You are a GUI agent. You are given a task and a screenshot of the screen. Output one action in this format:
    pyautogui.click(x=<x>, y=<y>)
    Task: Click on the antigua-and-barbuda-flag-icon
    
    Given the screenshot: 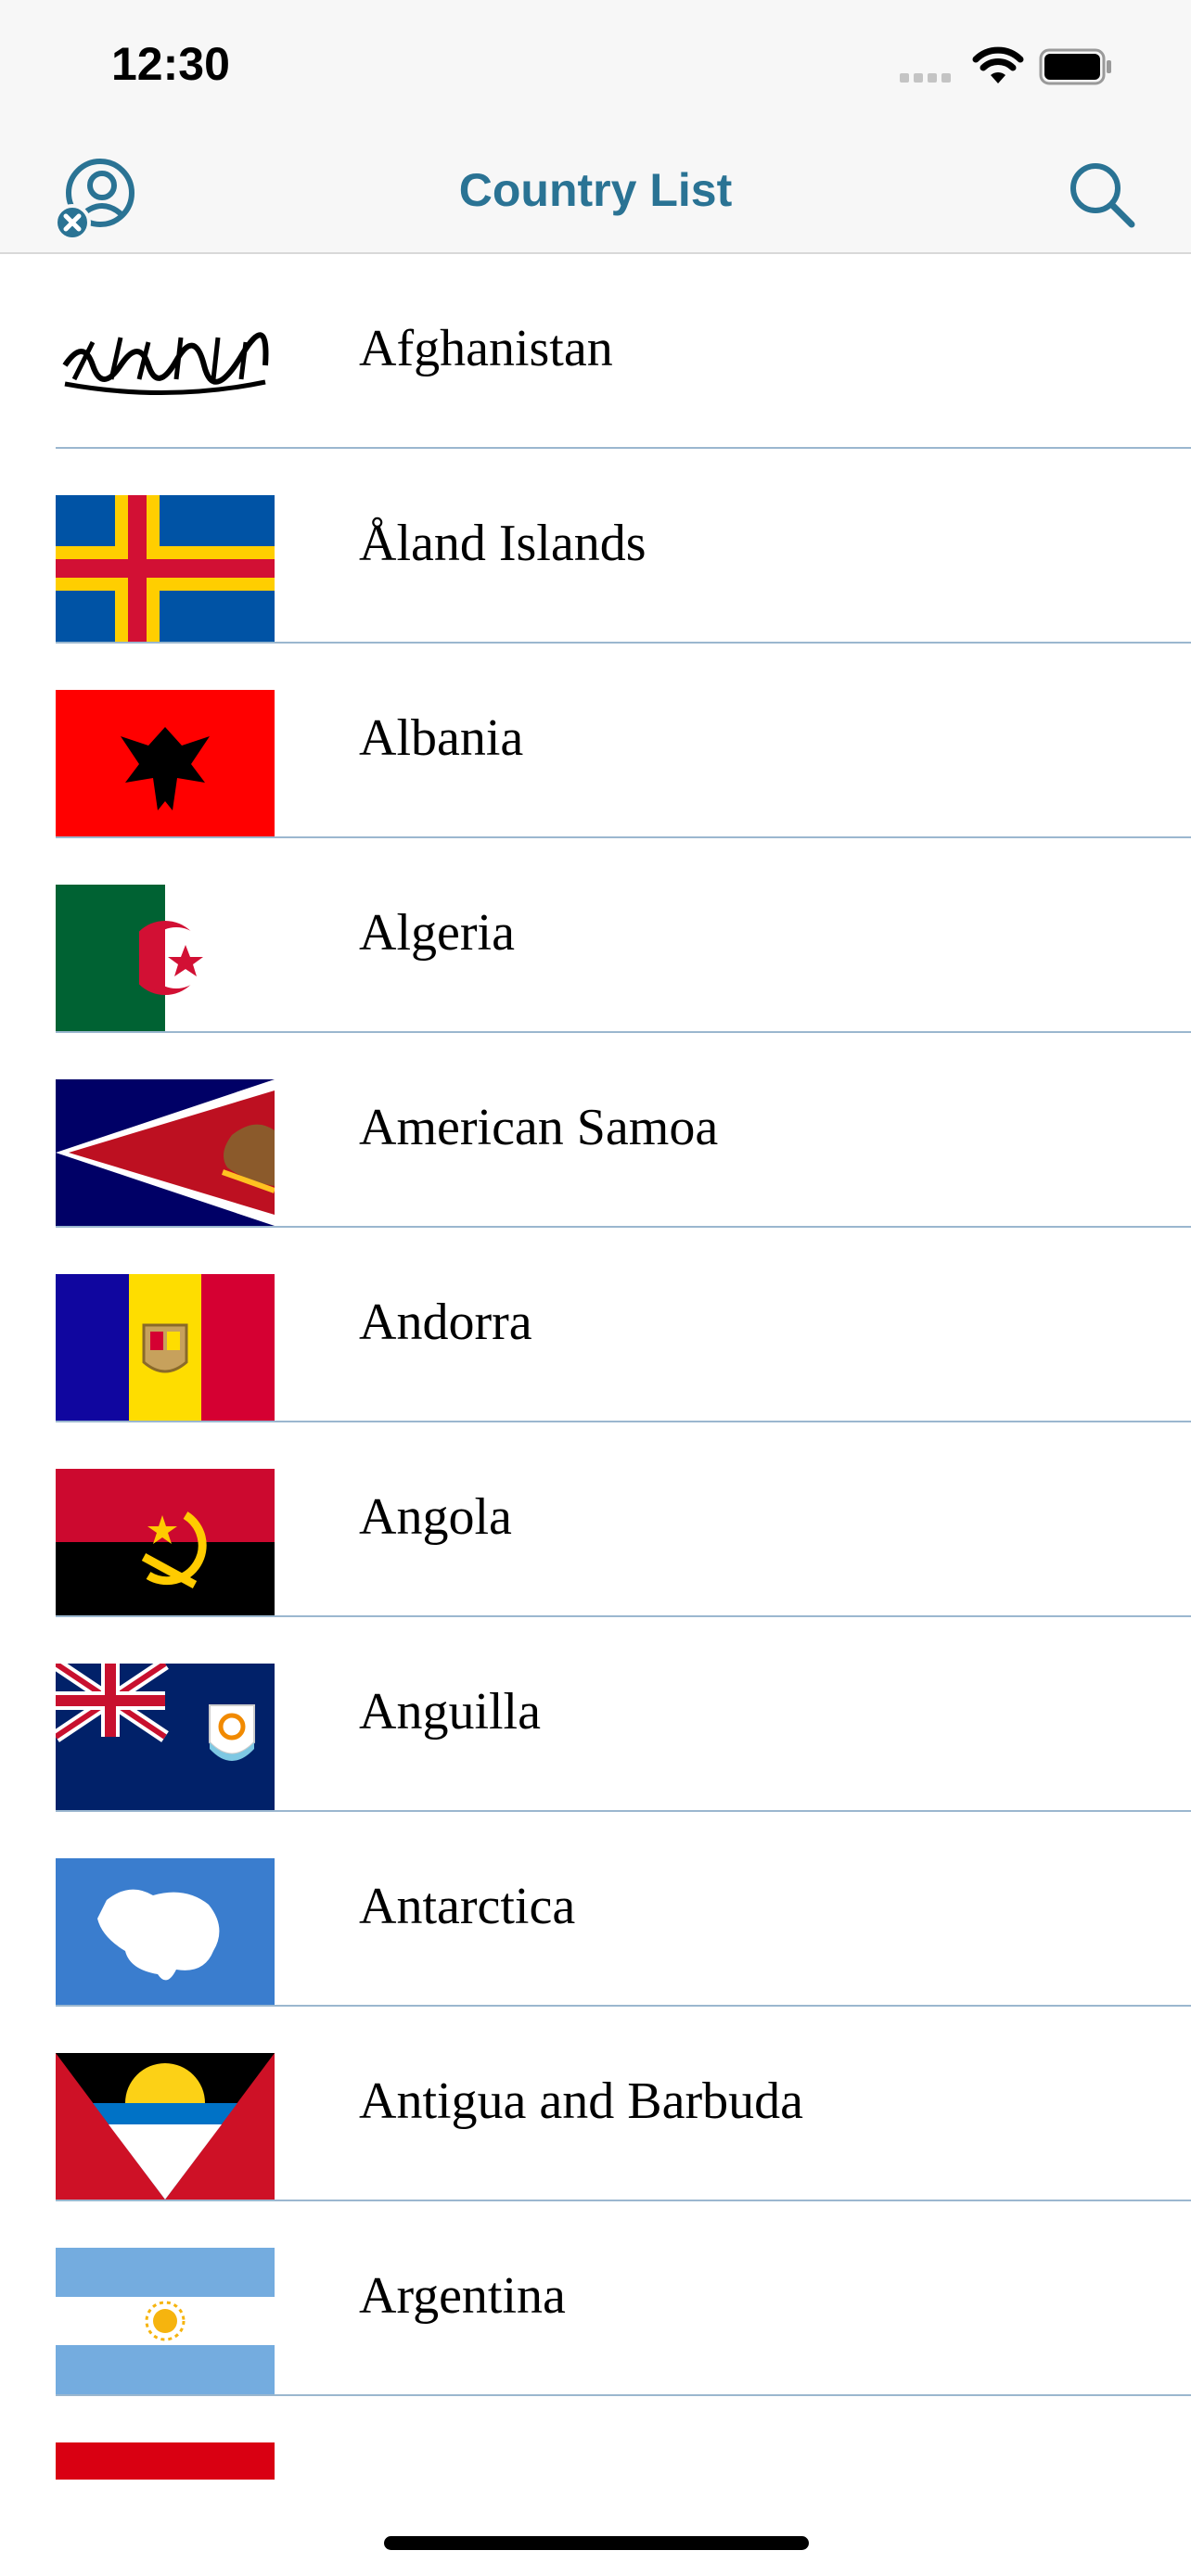 What is the action you would take?
    pyautogui.click(x=165, y=2126)
    